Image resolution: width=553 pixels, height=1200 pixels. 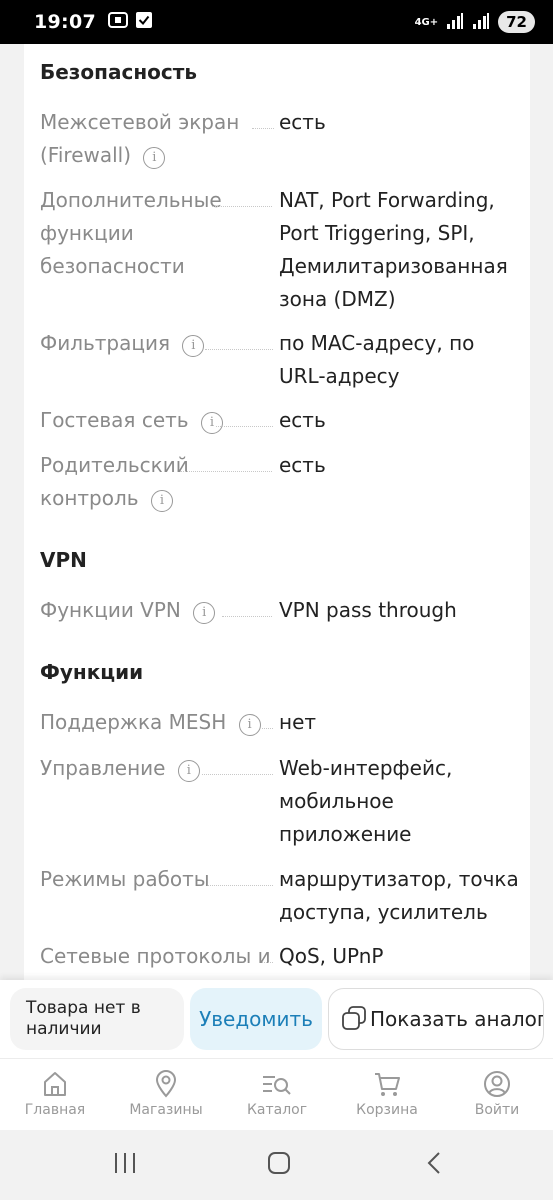 I want to click on spec-label: Сетевые протоколы и, so click(x=155, y=956).